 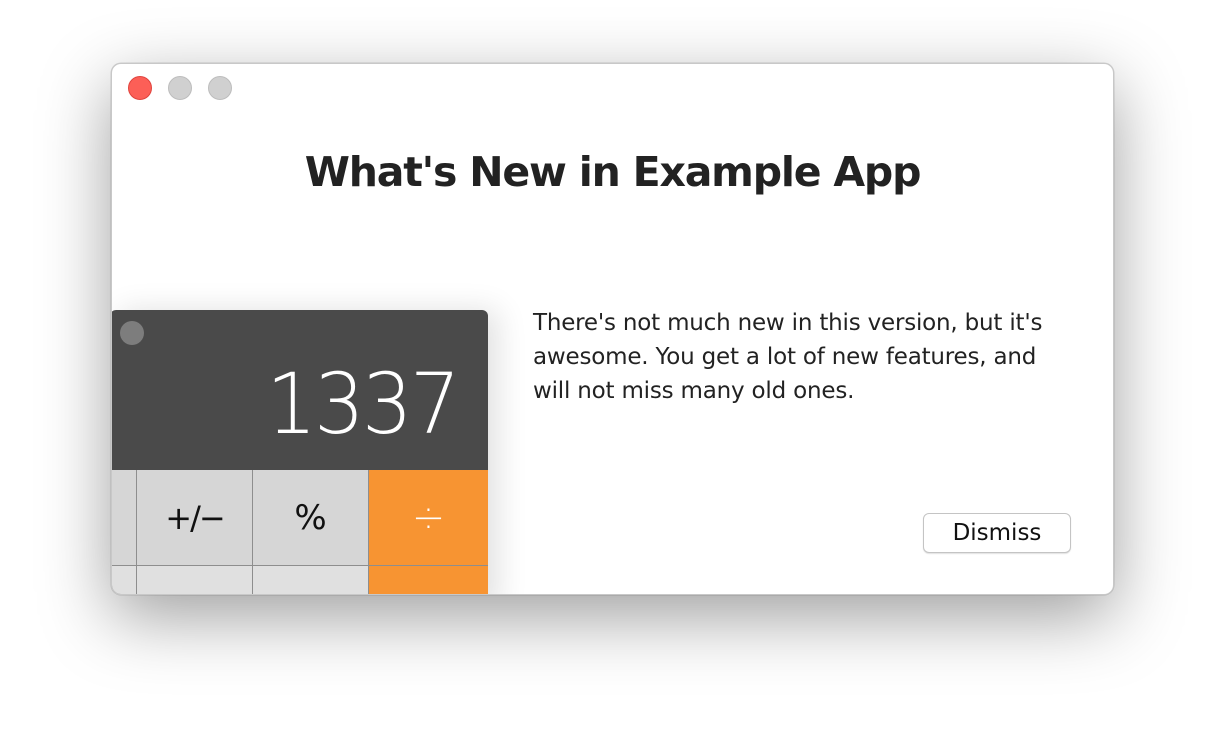 What do you see at coordinates (363, 404) in the screenshot?
I see `calculator-display: 1337` at bounding box center [363, 404].